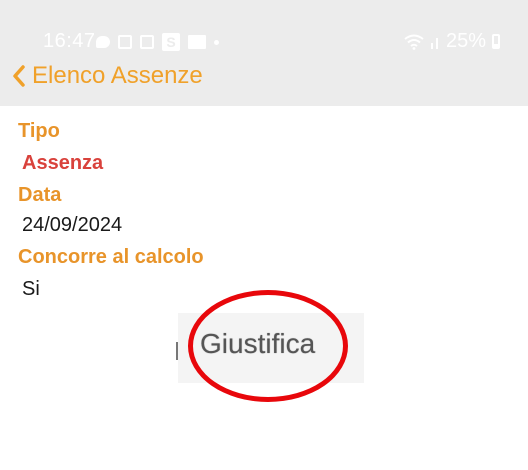 This screenshot has height=470, width=528. Describe the element at coordinates (157, 42) in the screenshot. I see `status-notification-icons: S` at that location.